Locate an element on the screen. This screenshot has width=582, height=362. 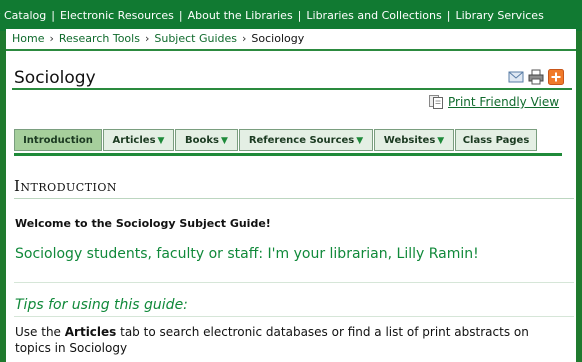
tab-label: Websites is located at coordinates (409, 140).